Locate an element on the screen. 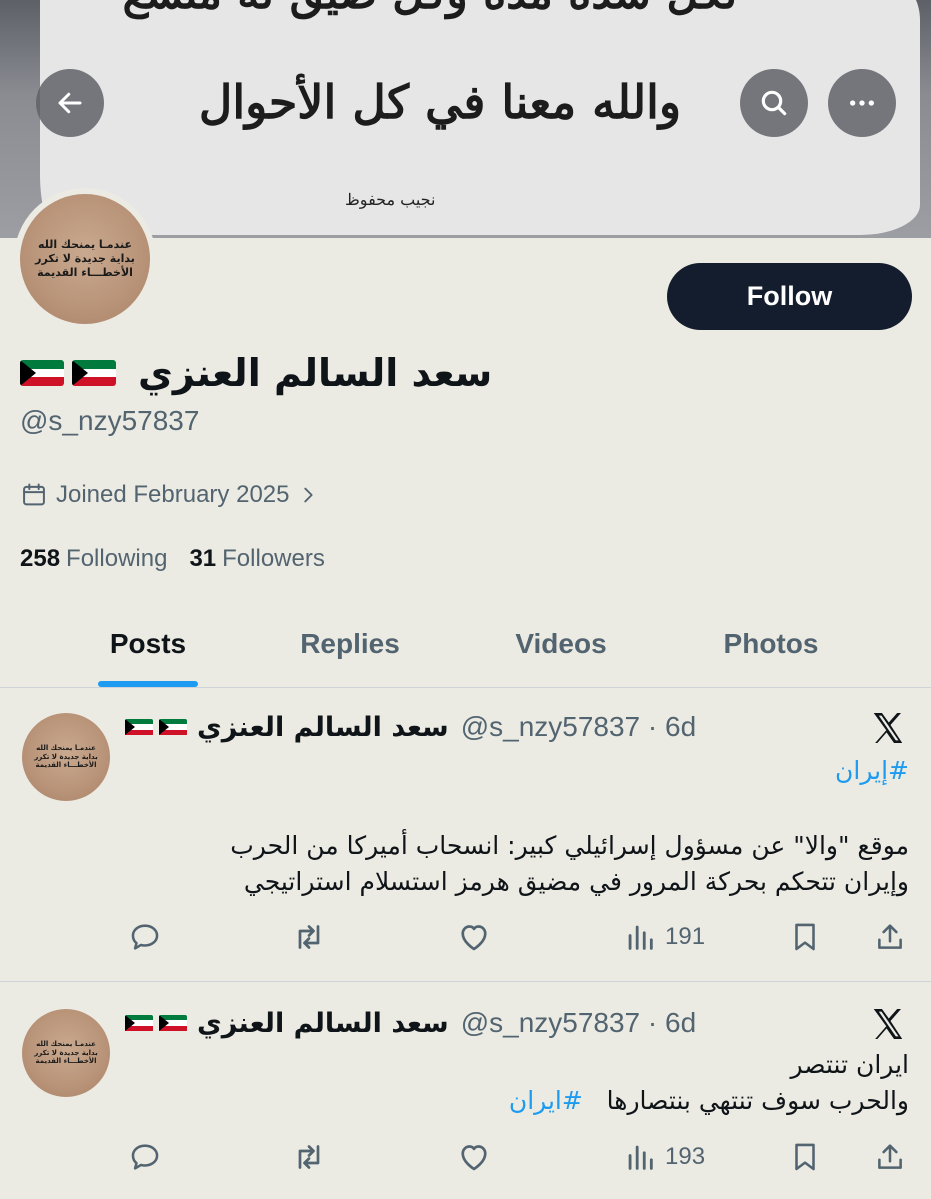 The height and width of the screenshot is (1199, 931). followers-count: 31 is located at coordinates (203, 558).